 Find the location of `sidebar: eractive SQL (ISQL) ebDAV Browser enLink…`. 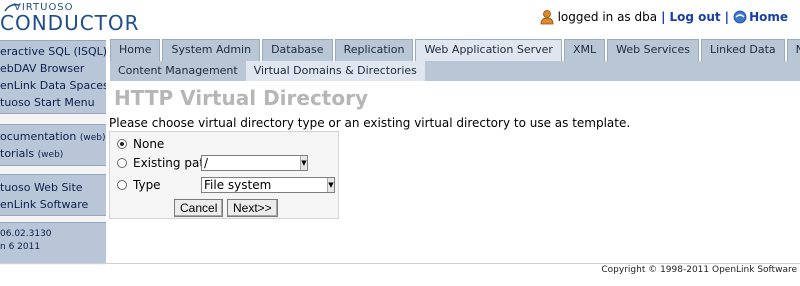

sidebar: eractive SQL (ISQL) ebDAV Browser enLink… is located at coordinates (53, 152).